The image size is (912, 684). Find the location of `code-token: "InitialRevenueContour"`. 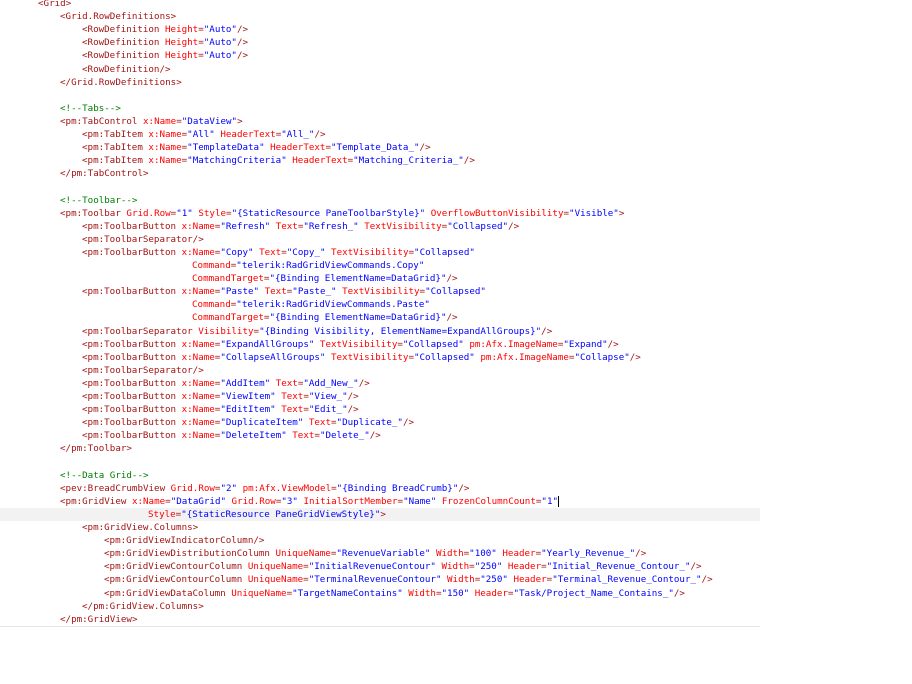

code-token: "InitialRevenueContour" is located at coordinates (372, 567).